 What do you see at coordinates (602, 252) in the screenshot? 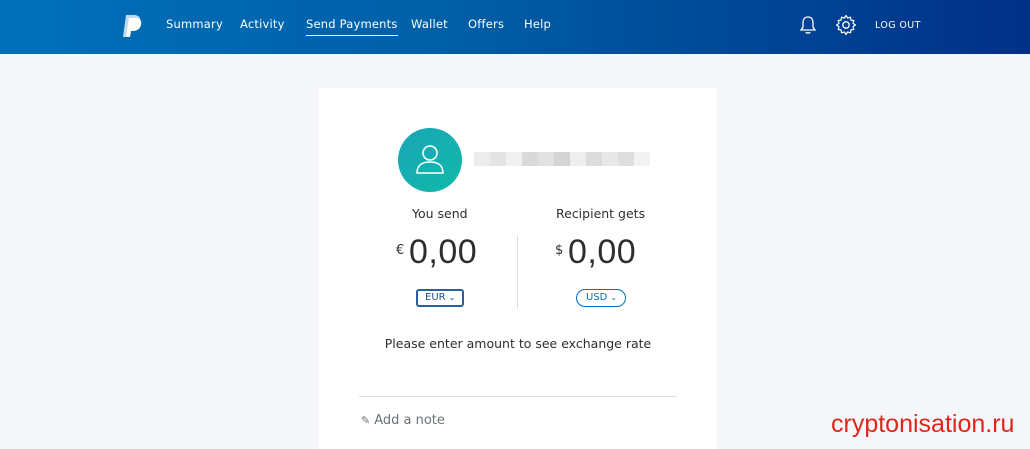
I see `receive-amount-input: 0,00` at bounding box center [602, 252].